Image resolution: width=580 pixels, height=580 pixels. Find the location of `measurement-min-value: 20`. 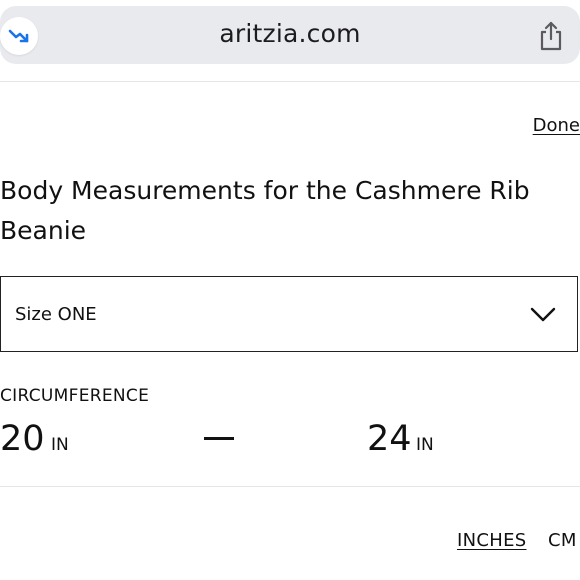

measurement-min-value: 20 is located at coordinates (22, 439).